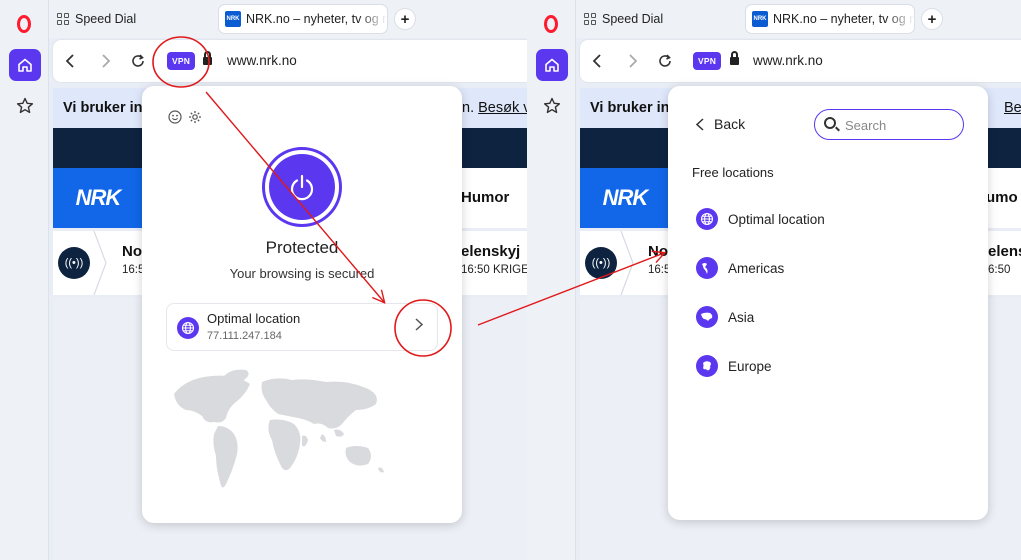 Image resolution: width=1021 pixels, height=560 pixels. What do you see at coordinates (503, 108) in the screenshot?
I see `infobar-link: Besøk v` at bounding box center [503, 108].